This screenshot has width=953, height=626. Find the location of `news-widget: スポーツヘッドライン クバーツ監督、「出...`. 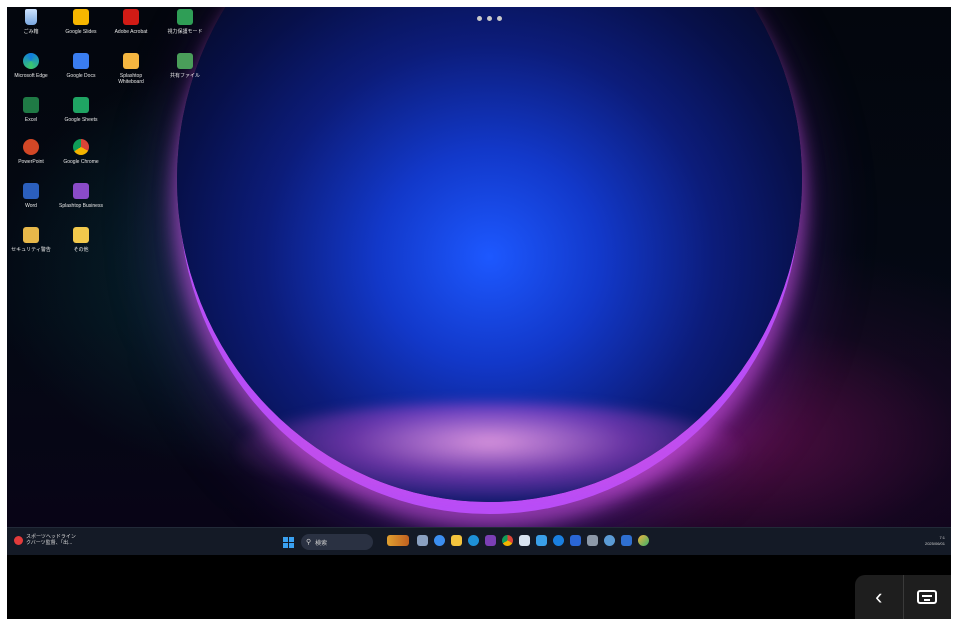

news-widget: スポーツヘッドライン クバーツ監督、「出... is located at coordinates (45, 540).